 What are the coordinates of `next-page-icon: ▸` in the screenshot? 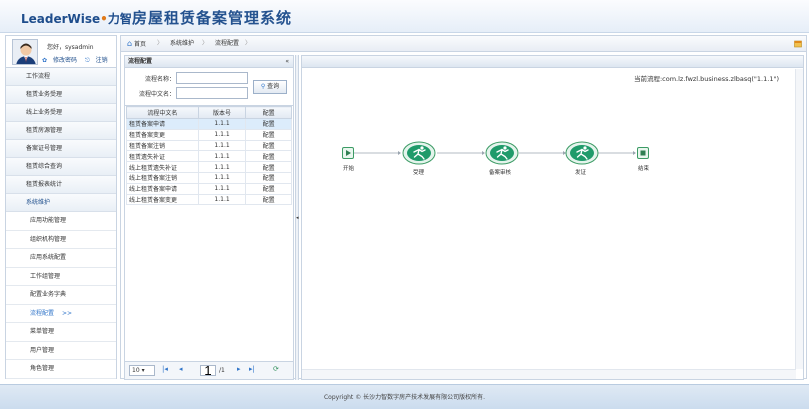 It's located at (239, 369).